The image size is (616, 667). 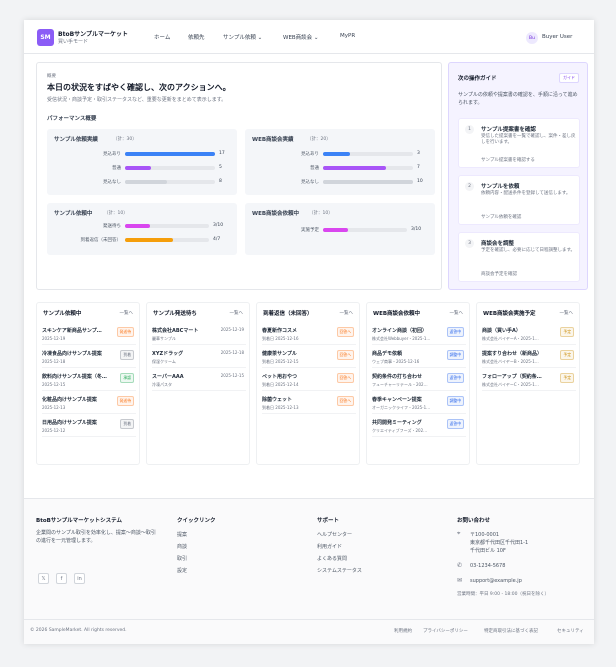 What do you see at coordinates (199, 357) in the screenshot?
I see `list-item: XYZドラッグ 保湿クリーム 2025-12-18` at bounding box center [199, 357].